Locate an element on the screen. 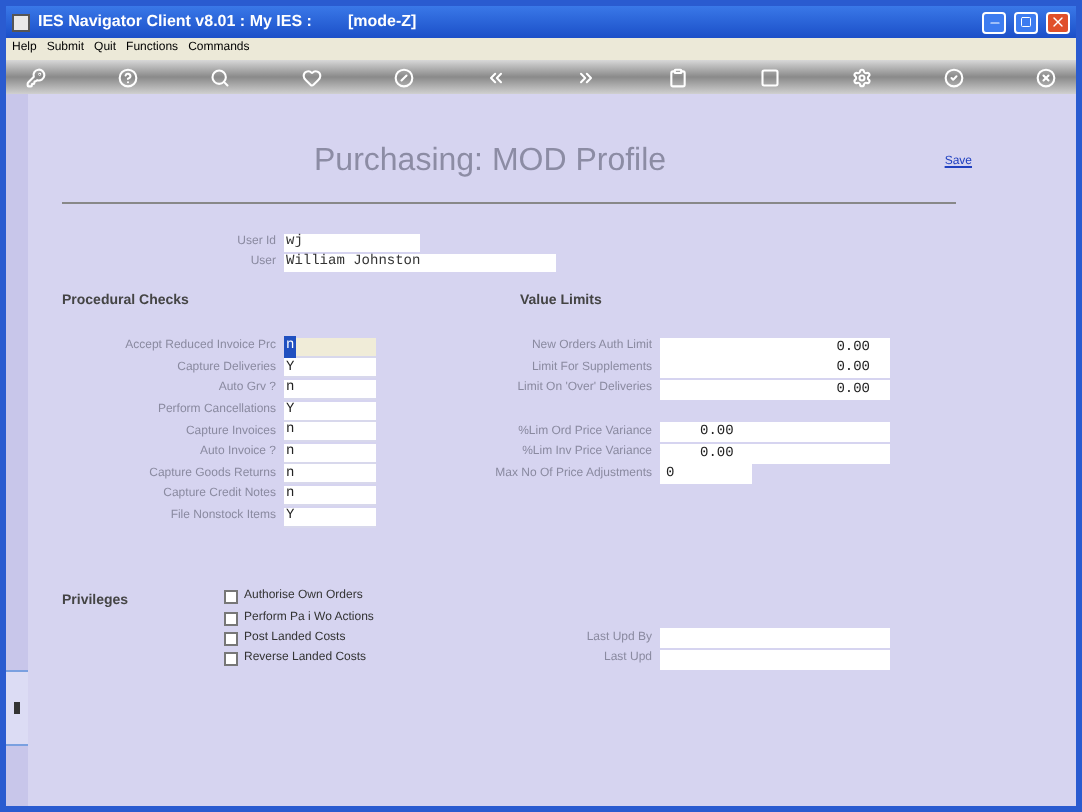 Image resolution: width=1082 pixels, height=812 pixels. double-chevron-right-icon is located at coordinates (586, 77).